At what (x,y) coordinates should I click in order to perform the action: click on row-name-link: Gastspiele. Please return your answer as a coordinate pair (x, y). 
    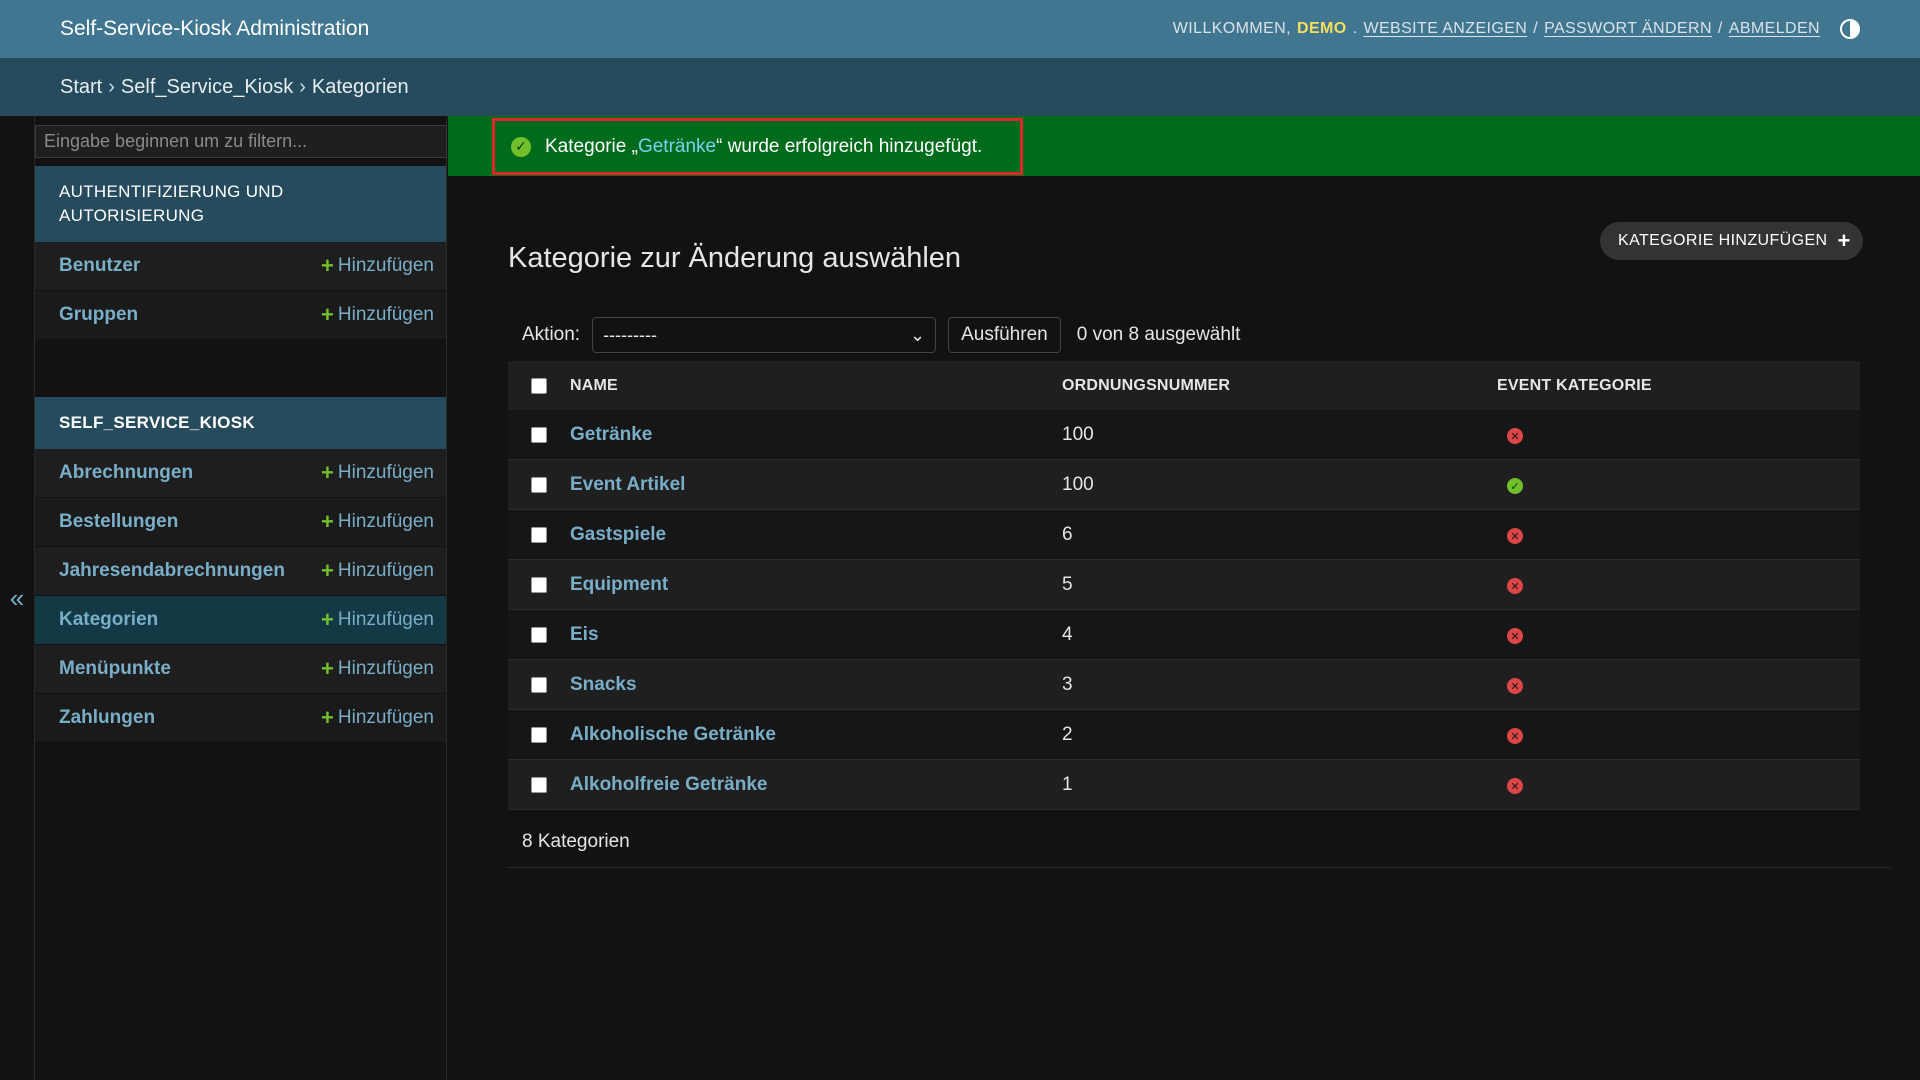
    Looking at the image, I should click on (618, 534).